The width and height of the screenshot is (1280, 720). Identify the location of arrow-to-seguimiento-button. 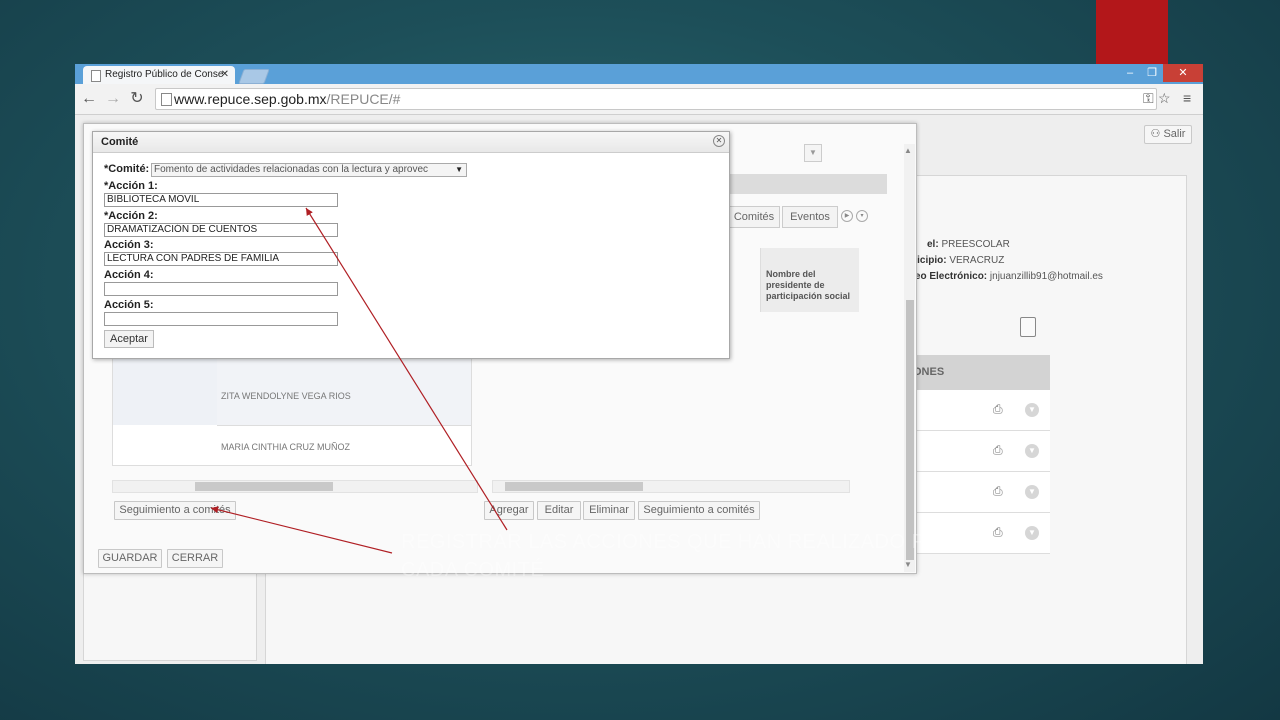
(301, 530).